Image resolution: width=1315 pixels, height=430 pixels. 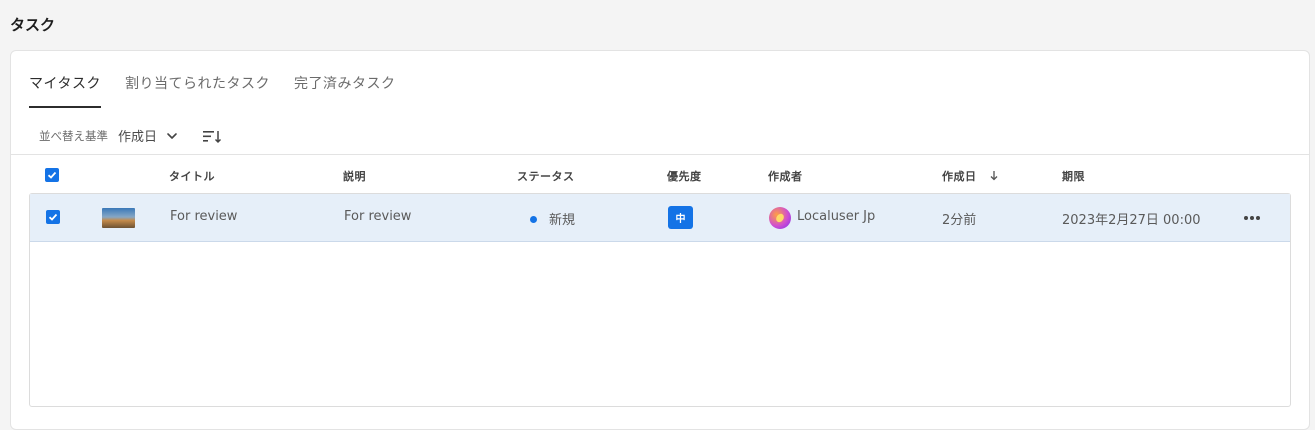 I want to click on row-checkbox, so click(x=53, y=217).